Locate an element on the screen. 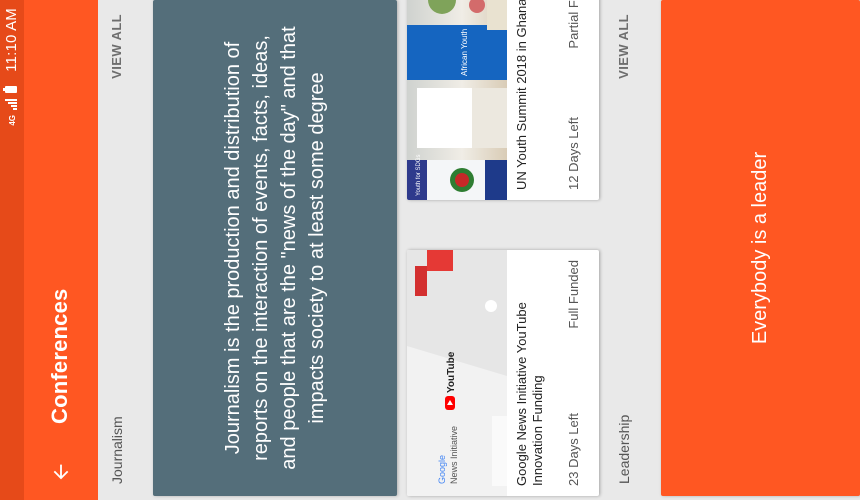 This screenshot has width=860, height=500. app-bar: Conferences is located at coordinates (61, 250).